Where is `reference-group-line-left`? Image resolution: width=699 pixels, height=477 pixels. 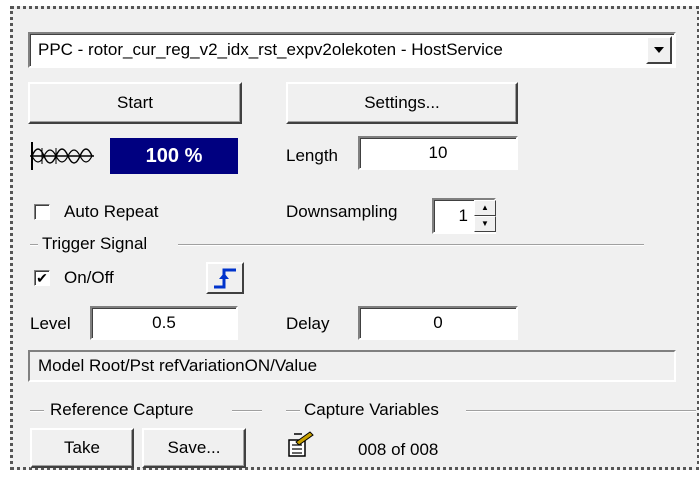
reference-group-line-left is located at coordinates (37, 411).